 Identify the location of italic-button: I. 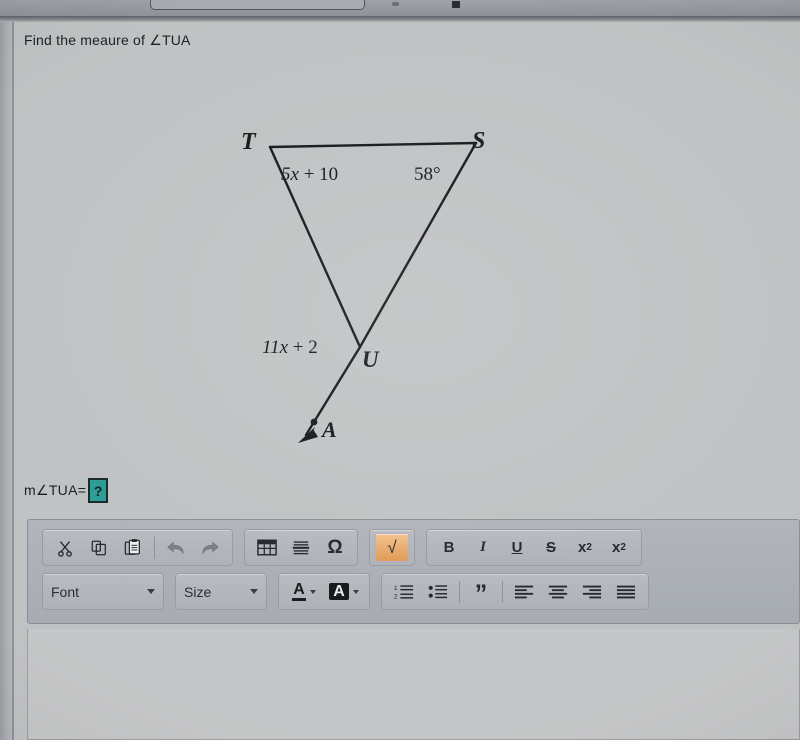
(483, 547).